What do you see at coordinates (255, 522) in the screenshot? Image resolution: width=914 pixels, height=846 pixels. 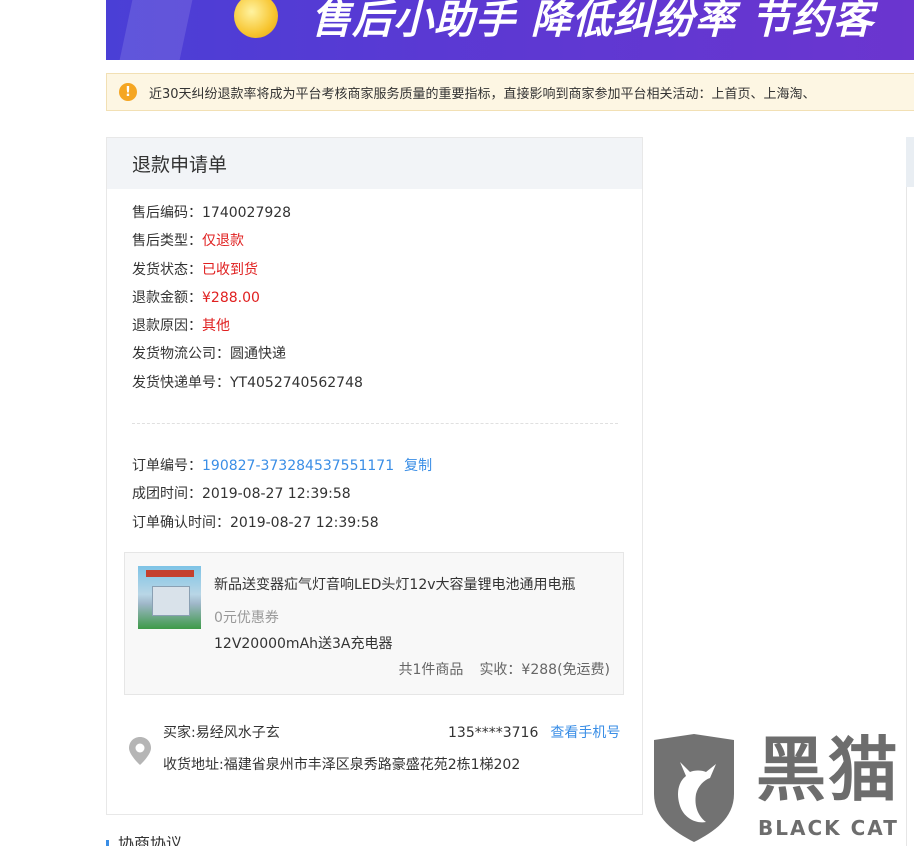 I see `confirm-time-row: 订单确认时间：2019-08-27 12:39:58` at bounding box center [255, 522].